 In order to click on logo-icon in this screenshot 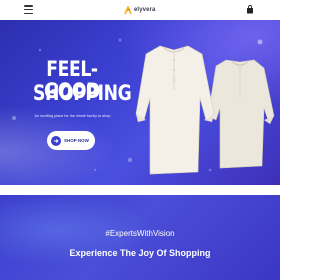, I will do `click(128, 9)`.